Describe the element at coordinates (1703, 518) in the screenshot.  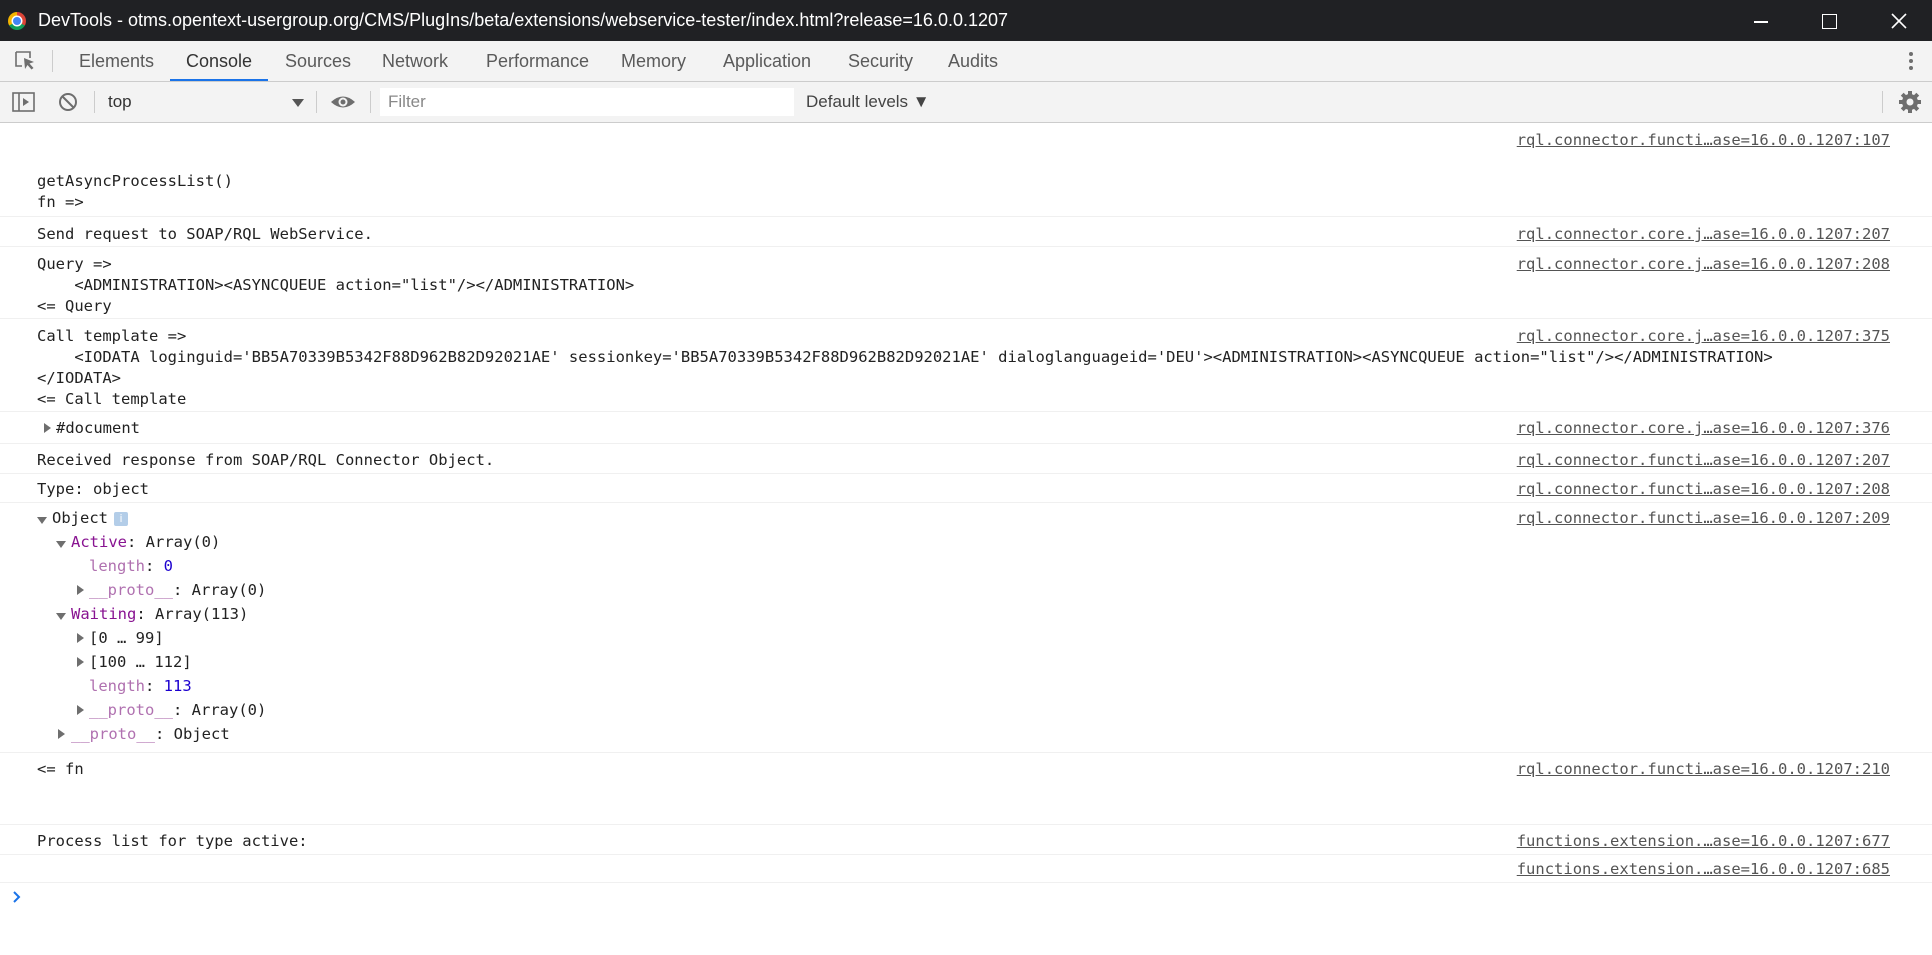
I see `source-link: rql.connector.functi…ase=16.0.0.1207:209` at that location.